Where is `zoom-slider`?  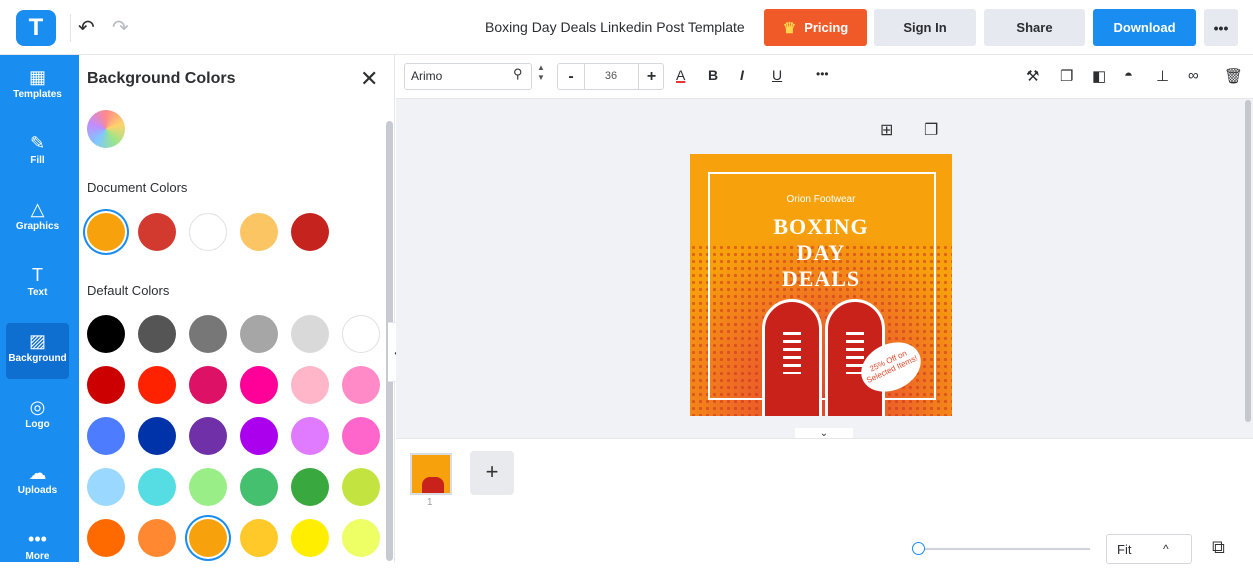 zoom-slider is located at coordinates (1002, 549).